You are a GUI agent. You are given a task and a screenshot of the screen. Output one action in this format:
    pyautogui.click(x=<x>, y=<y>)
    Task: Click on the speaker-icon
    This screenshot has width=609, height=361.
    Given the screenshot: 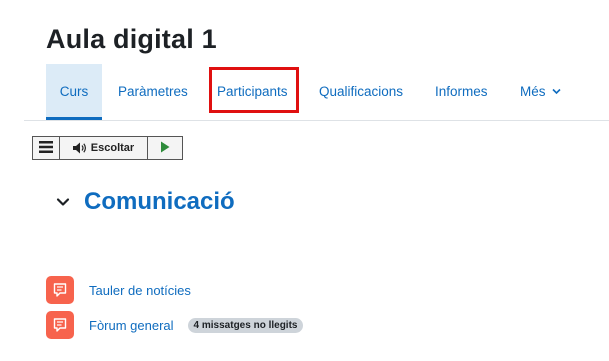 What is the action you would take?
    pyautogui.click(x=79, y=148)
    